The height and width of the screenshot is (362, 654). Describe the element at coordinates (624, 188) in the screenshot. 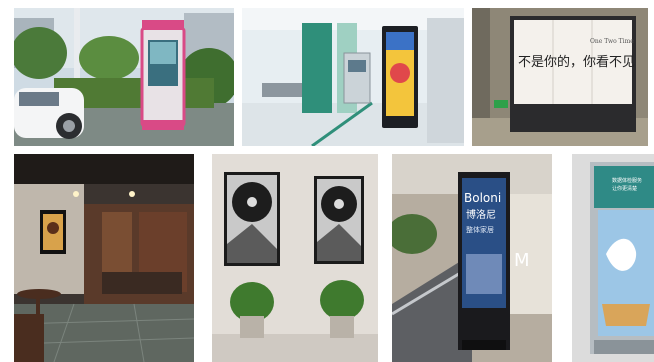

I see `kiosk-header-line2: 让你更清楚` at that location.